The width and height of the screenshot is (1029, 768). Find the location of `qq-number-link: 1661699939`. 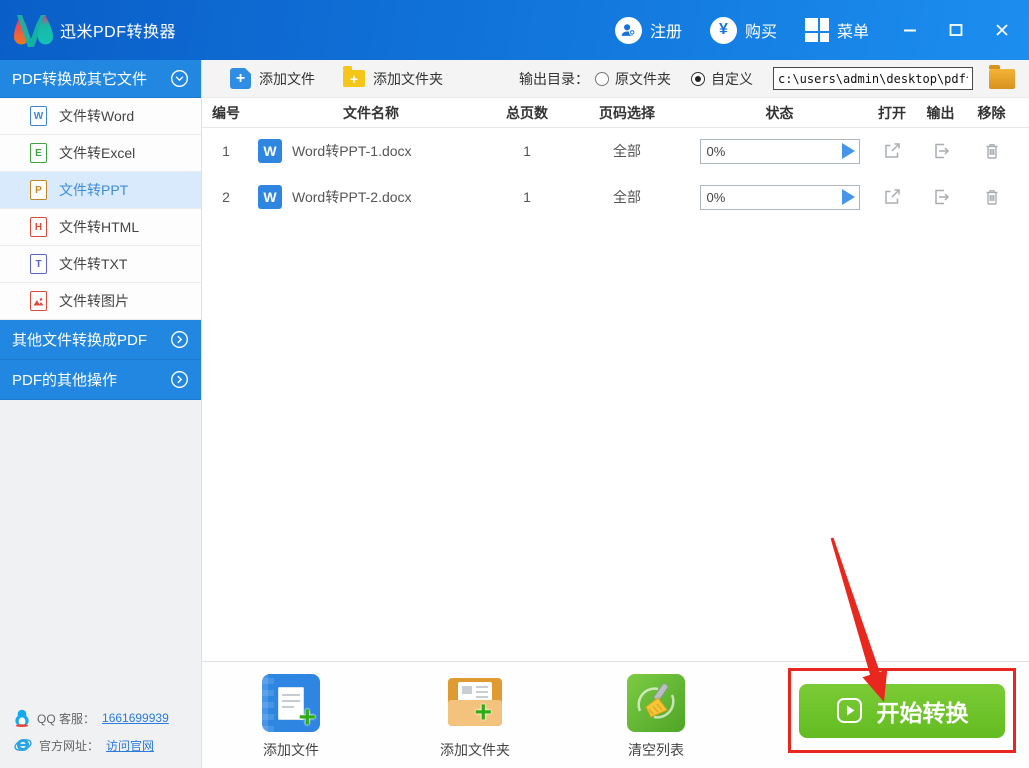

qq-number-link: 1661699939 is located at coordinates (135, 718).